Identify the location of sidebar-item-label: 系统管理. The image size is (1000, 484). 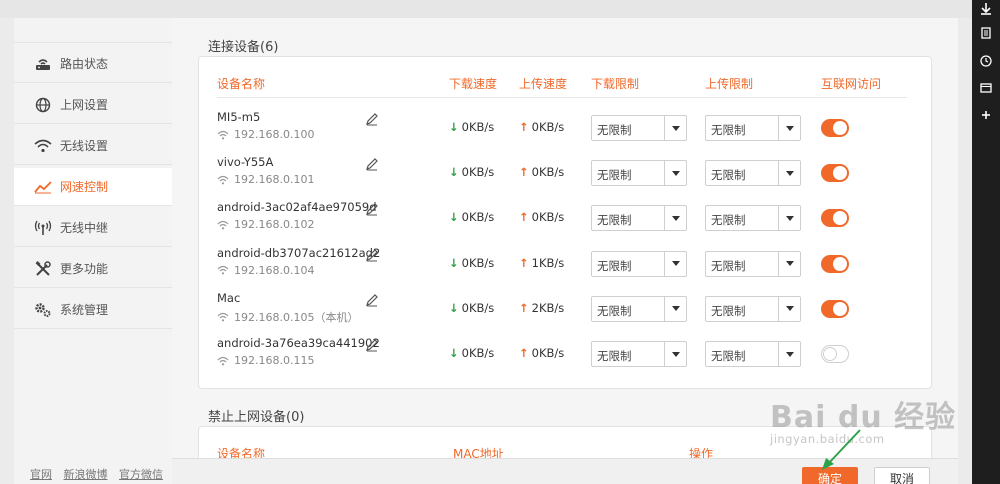
(84, 310).